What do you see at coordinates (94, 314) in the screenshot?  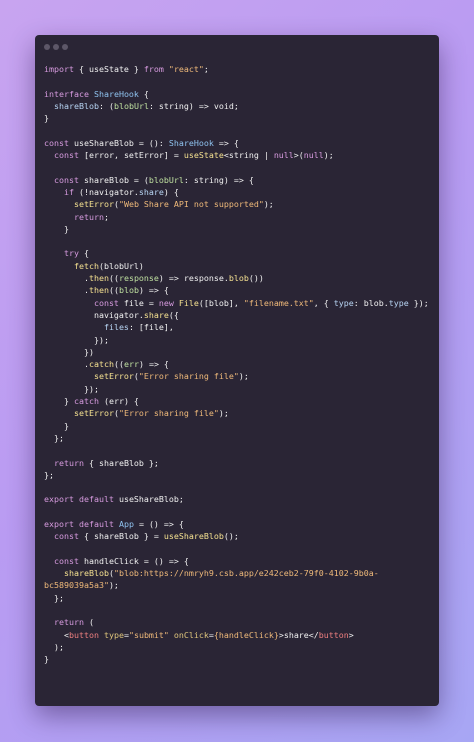 I see `code-token: navigator.` at bounding box center [94, 314].